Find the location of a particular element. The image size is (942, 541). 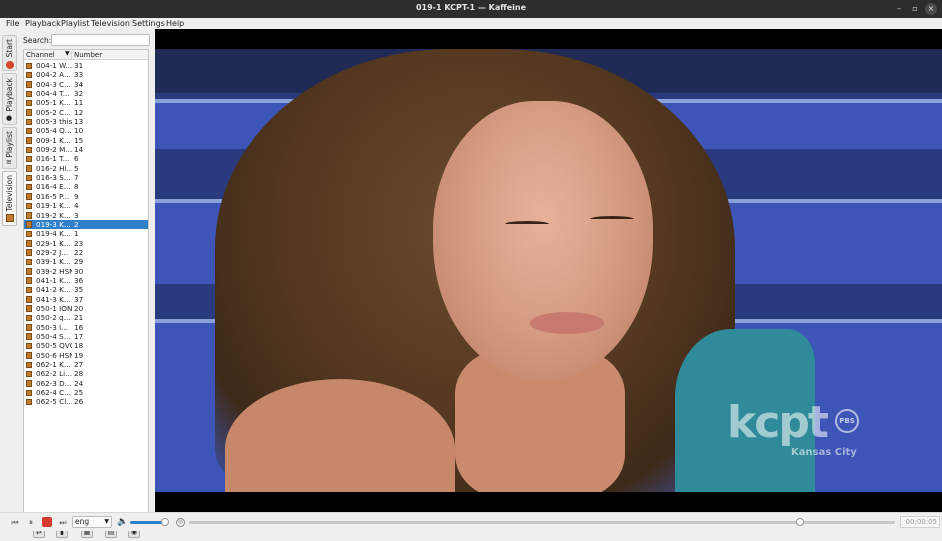

search-input is located at coordinates (100, 40).